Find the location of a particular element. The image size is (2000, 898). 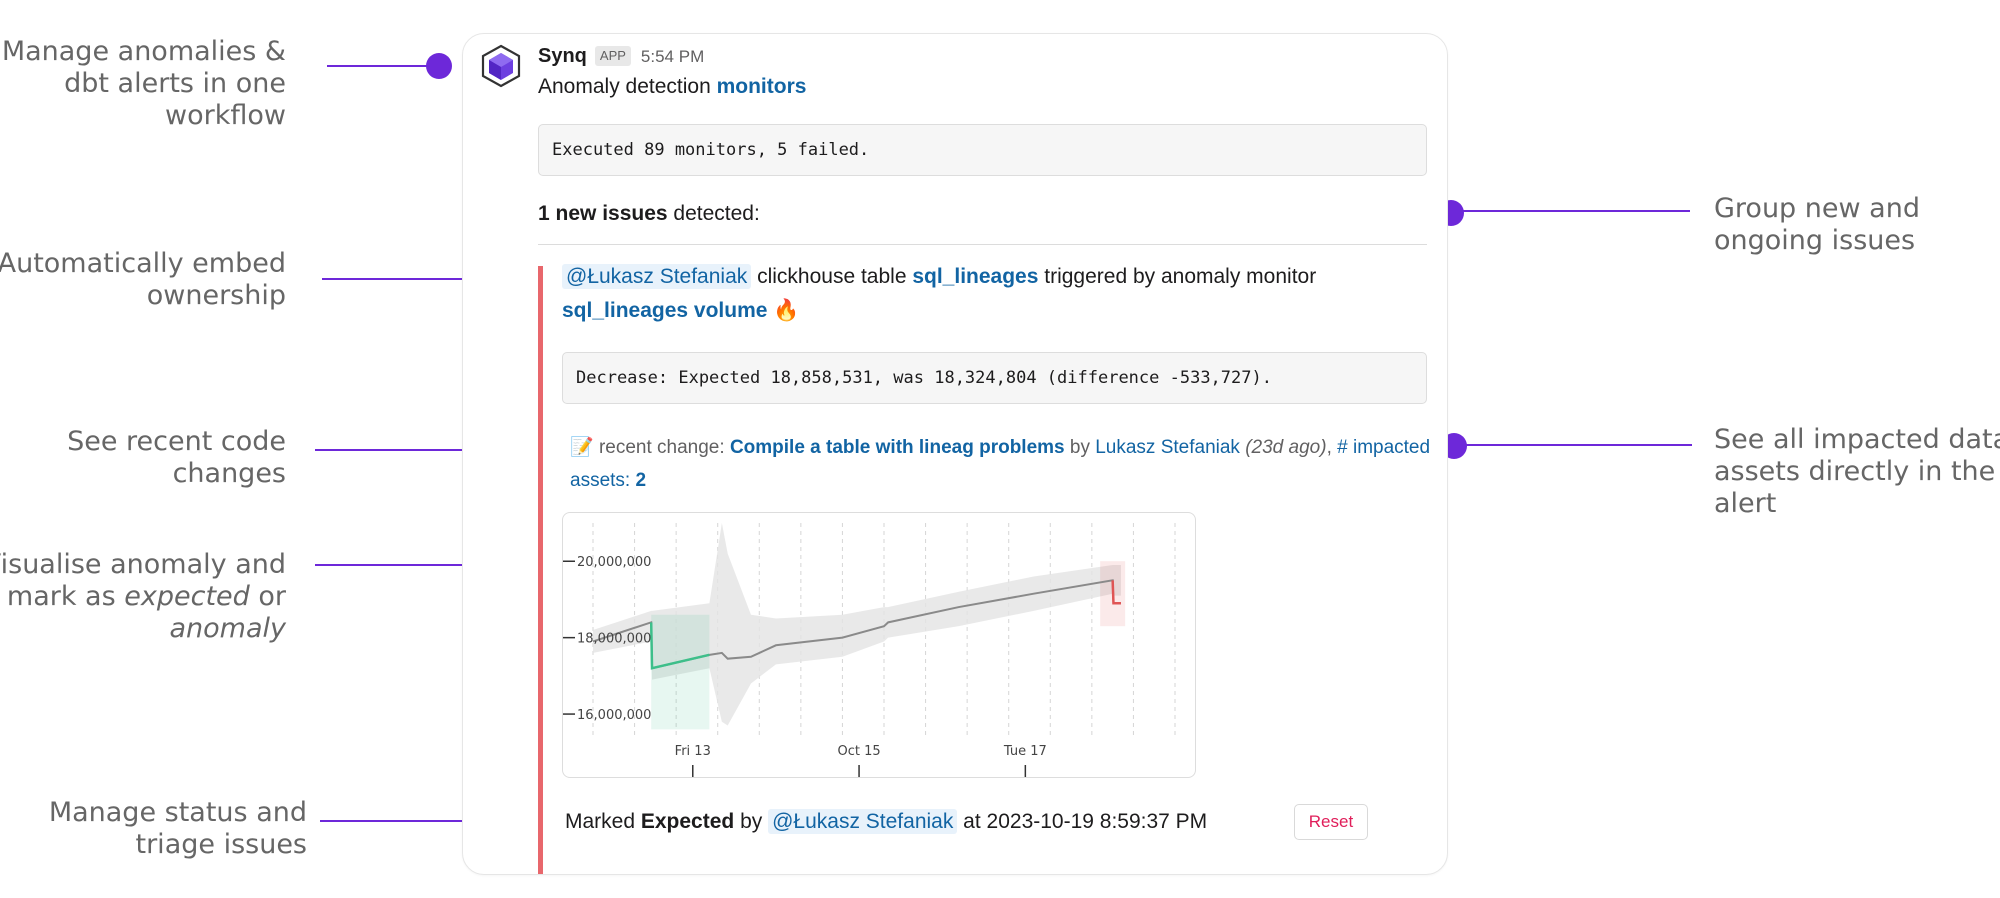

callout-status: Manage status and triage issues is located at coordinates (177, 828).